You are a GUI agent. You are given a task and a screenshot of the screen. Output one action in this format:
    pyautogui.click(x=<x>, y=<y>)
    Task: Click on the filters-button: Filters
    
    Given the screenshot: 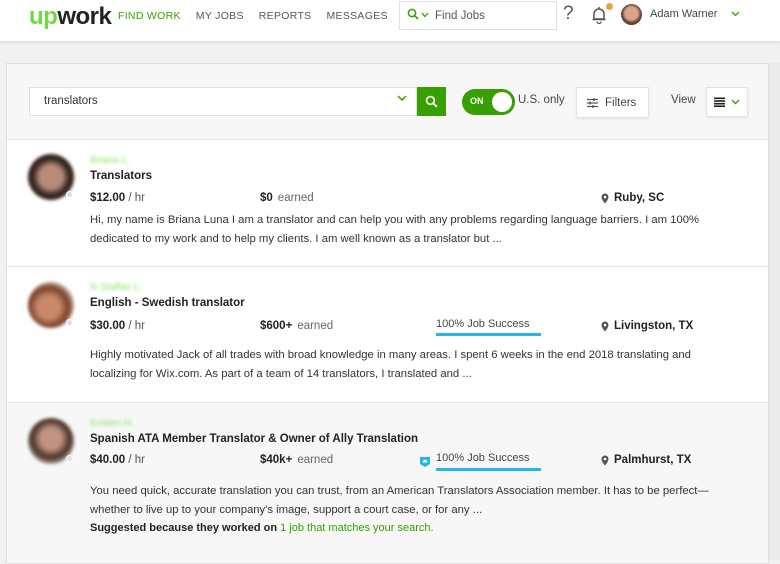 What is the action you would take?
    pyautogui.click(x=612, y=102)
    